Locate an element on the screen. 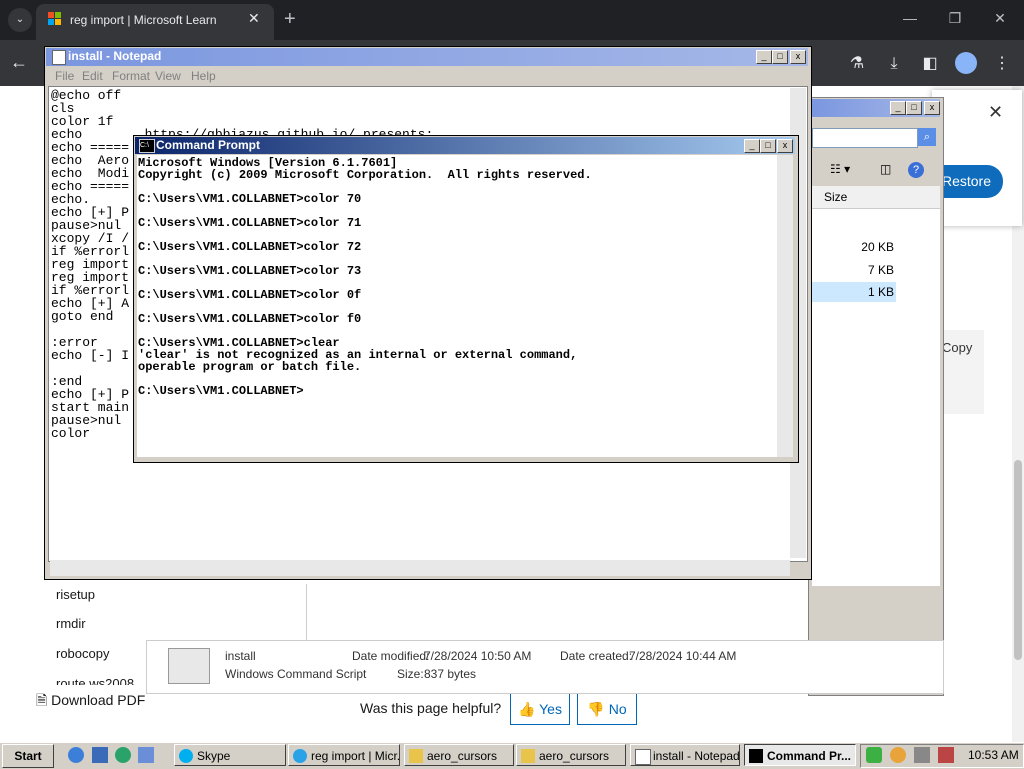 The height and width of the screenshot is (769, 1024). cmd-icon: C:\ is located at coordinates (147, 146).